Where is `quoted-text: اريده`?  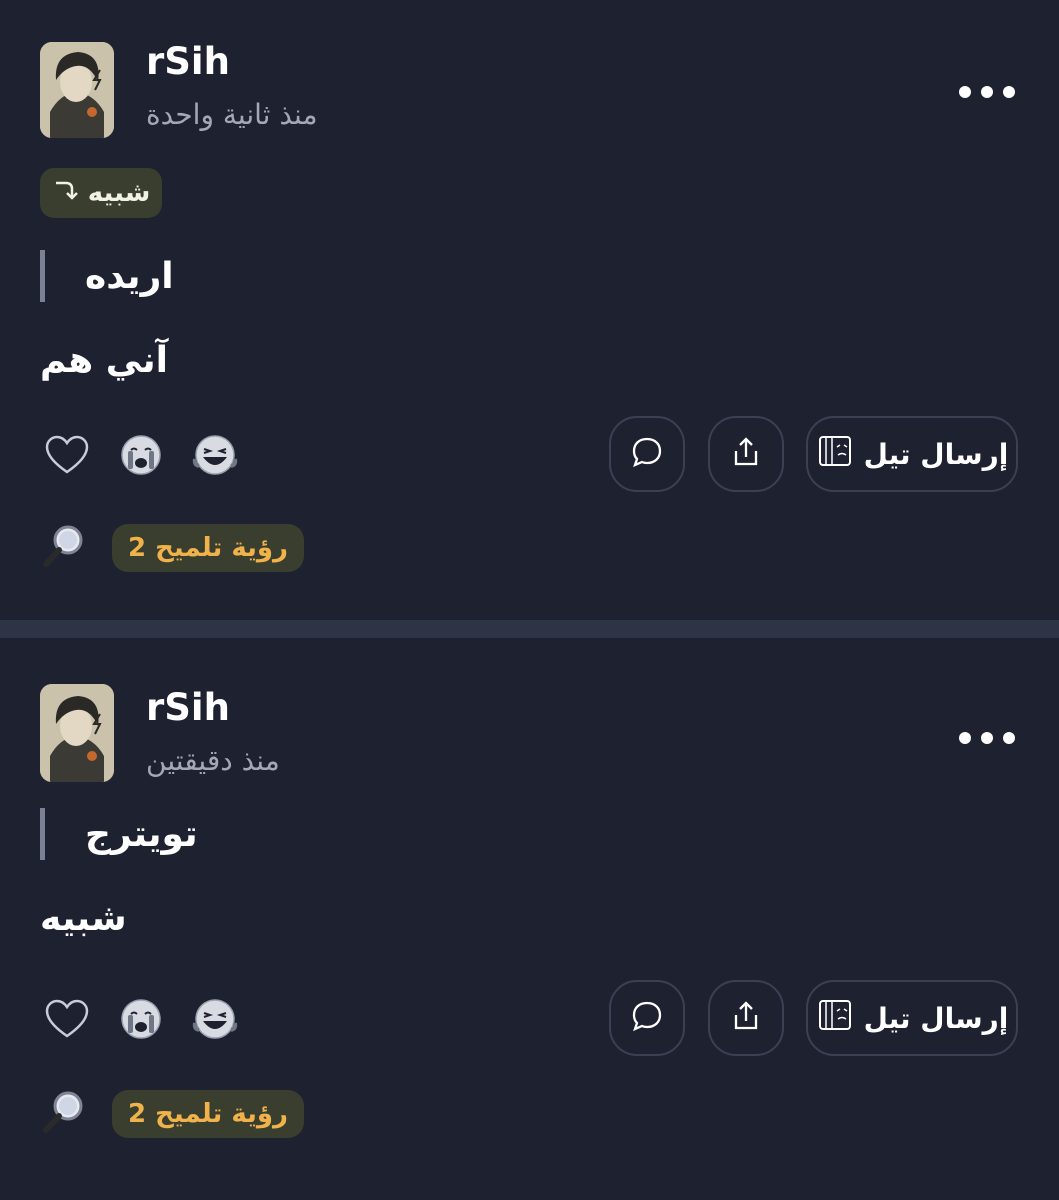
quoted-text: اريده is located at coordinates (107, 276).